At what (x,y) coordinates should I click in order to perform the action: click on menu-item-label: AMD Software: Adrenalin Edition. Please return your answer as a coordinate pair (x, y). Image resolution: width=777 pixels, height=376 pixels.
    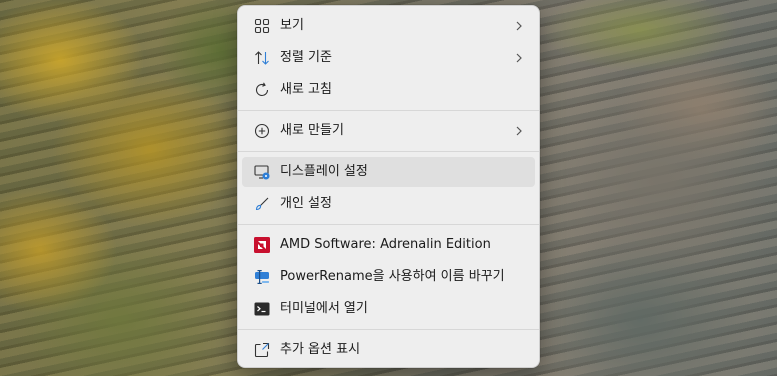
    Looking at the image, I should click on (385, 244).